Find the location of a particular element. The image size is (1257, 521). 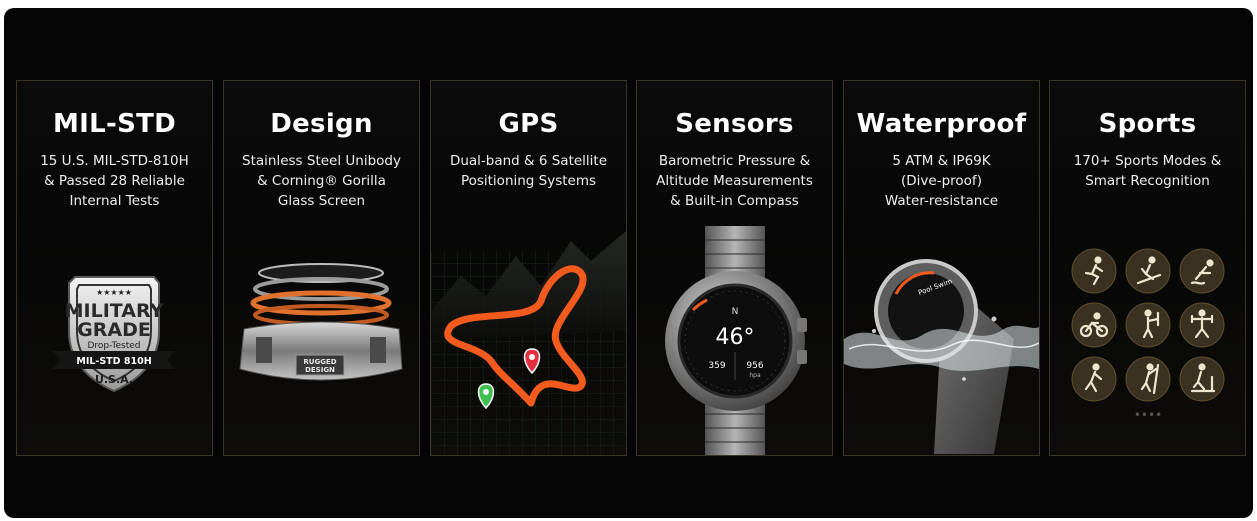

card-title: Sensors is located at coordinates (734, 124).